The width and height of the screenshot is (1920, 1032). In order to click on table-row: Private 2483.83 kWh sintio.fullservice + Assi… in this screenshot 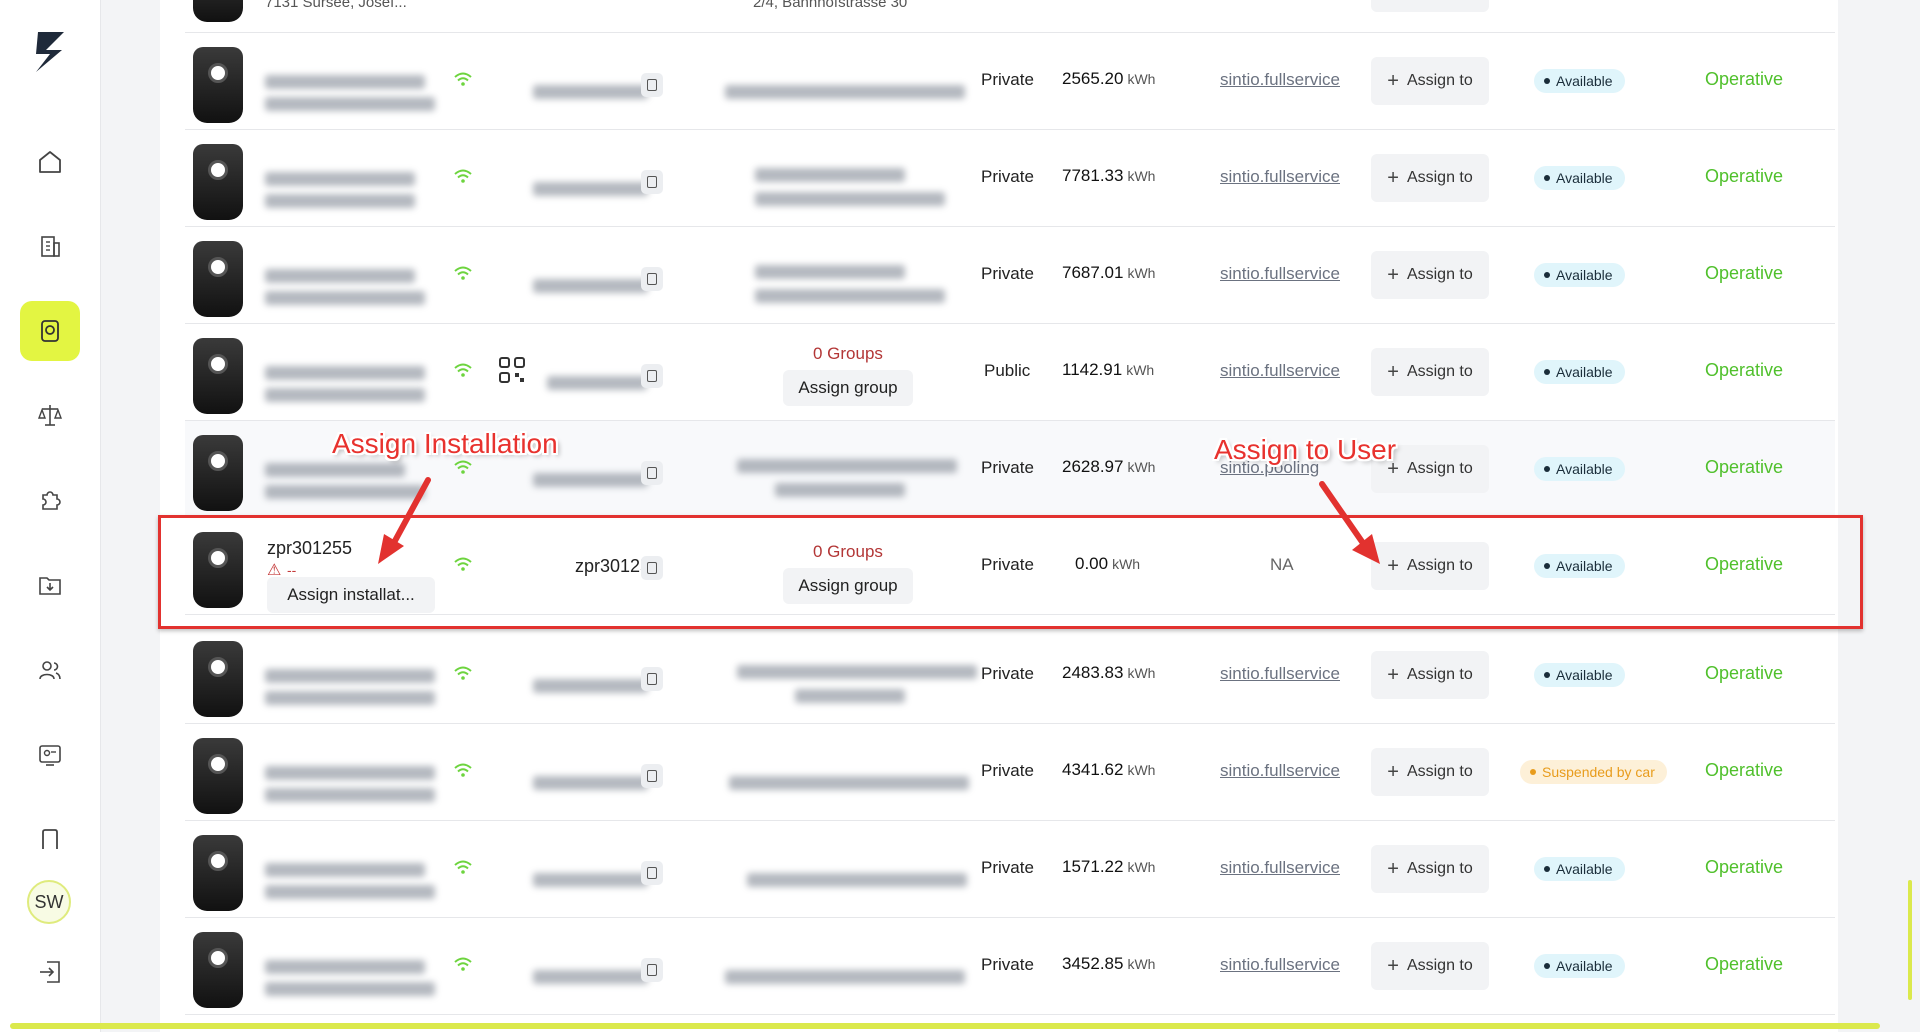, I will do `click(1010, 675)`.